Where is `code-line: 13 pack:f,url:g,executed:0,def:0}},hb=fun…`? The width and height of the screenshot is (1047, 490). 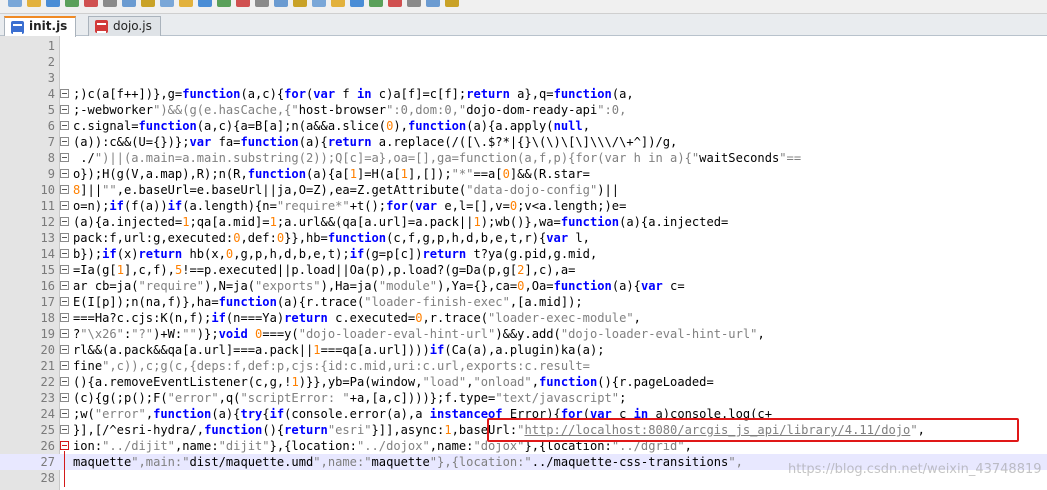
code-line: 13 pack:f,url:g,executed:0,def:0}},hb=fun… is located at coordinates (523, 238).